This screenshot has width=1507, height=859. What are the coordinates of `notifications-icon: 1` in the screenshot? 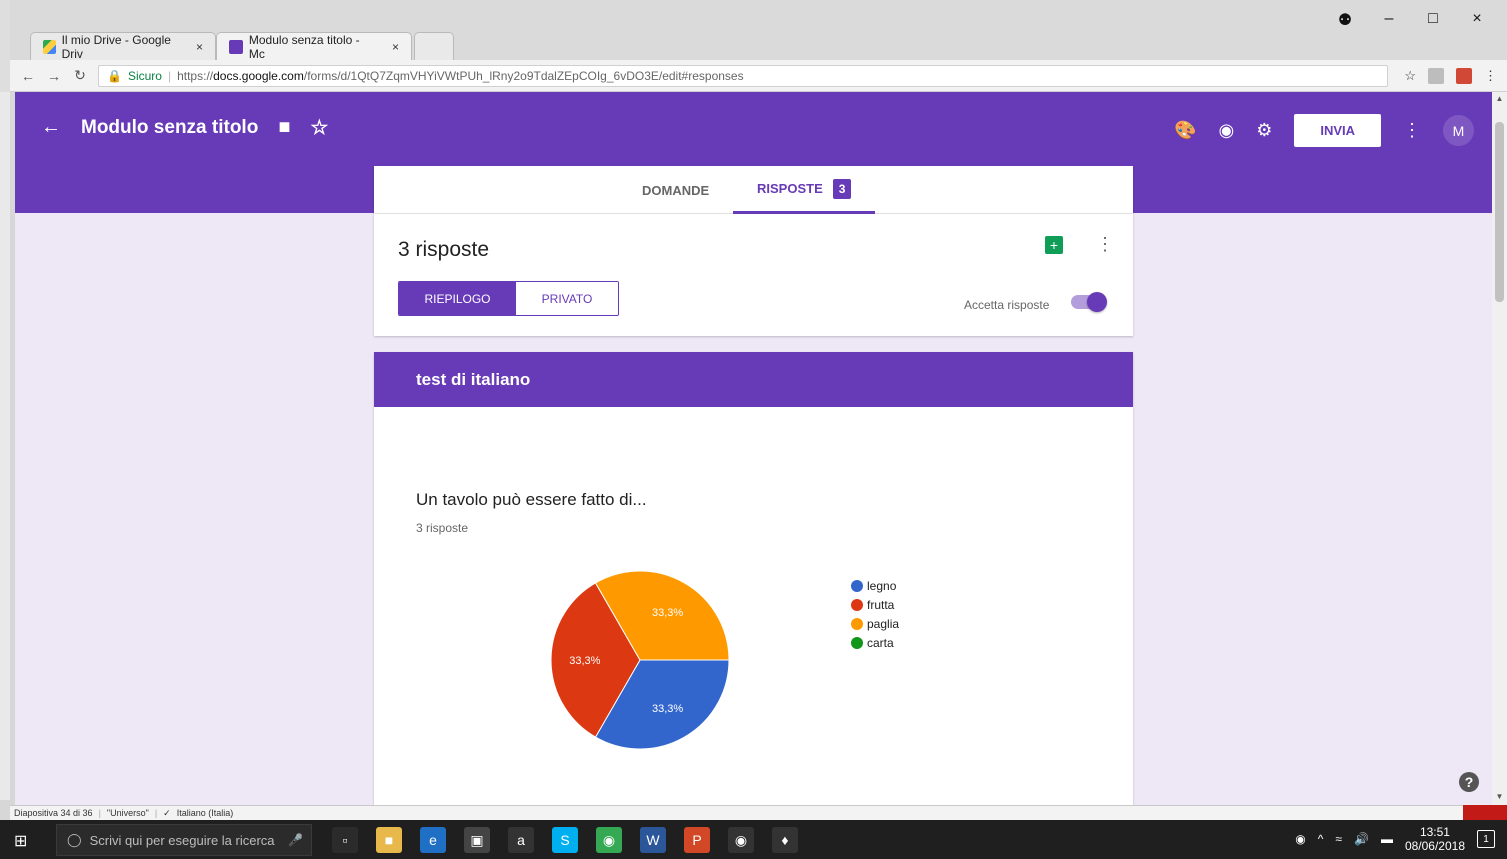 It's located at (1486, 839).